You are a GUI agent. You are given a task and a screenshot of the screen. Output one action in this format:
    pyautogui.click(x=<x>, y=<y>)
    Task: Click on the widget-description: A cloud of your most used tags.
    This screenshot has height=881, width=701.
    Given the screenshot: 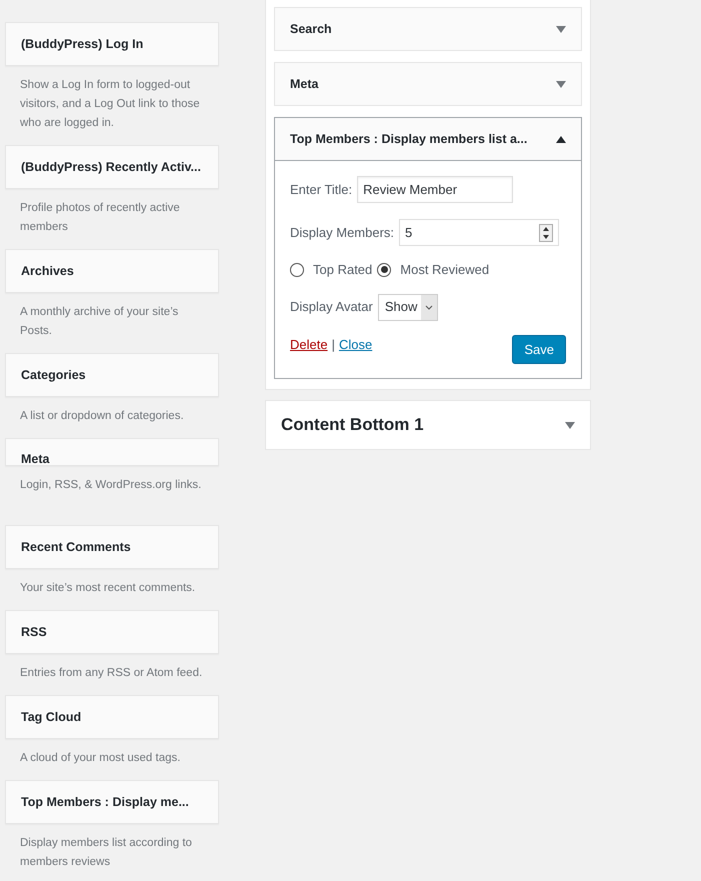 What is the action you would take?
    pyautogui.click(x=100, y=758)
    